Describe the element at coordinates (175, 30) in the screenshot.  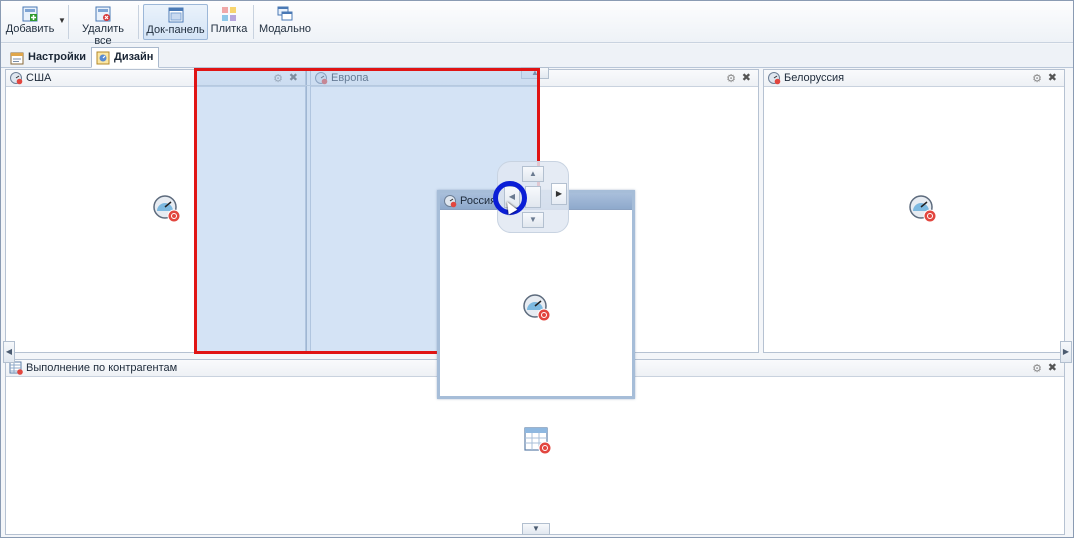
I see `dock-panel-label: Док-панель` at that location.